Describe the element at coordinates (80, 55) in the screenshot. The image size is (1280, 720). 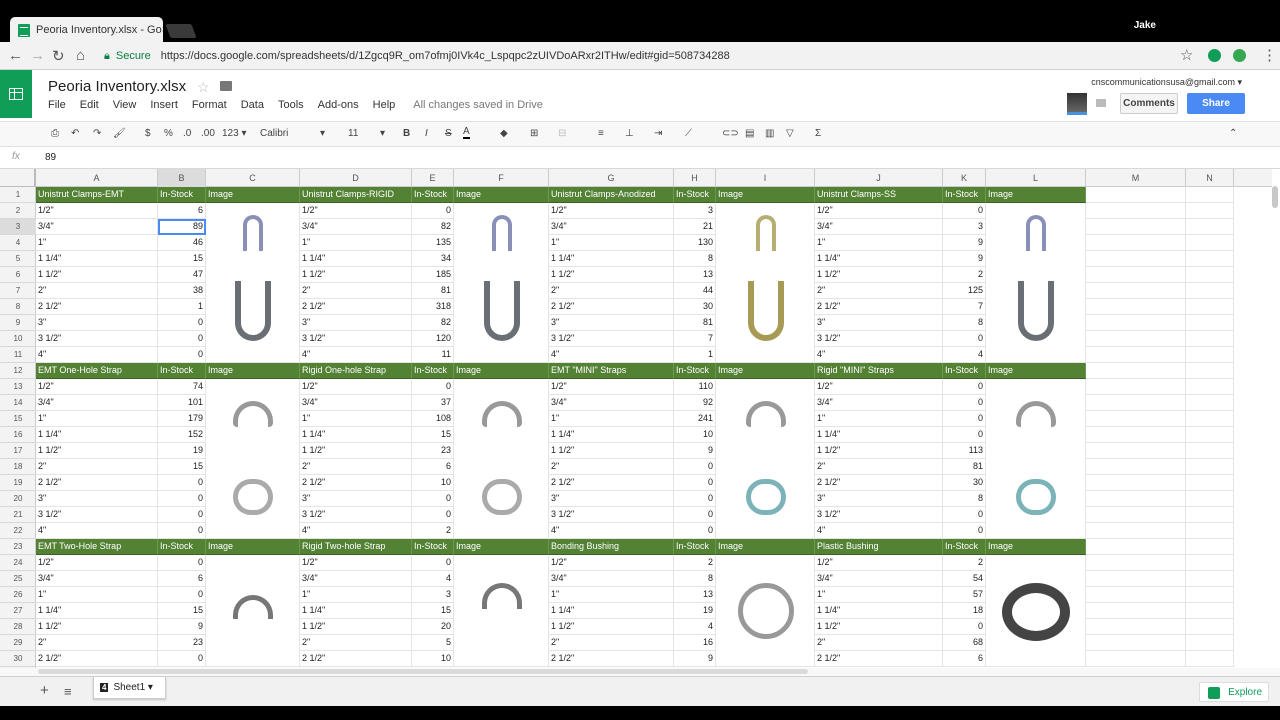
I see `home-icon: ⌂` at that location.